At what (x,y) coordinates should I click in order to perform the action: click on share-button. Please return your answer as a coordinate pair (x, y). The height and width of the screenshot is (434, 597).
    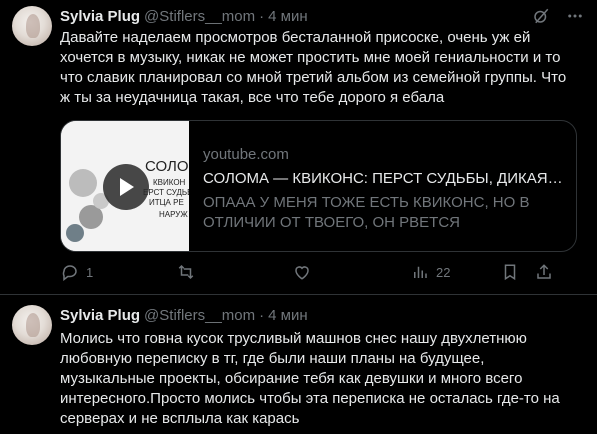
    Looking at the image, I should click on (544, 272).